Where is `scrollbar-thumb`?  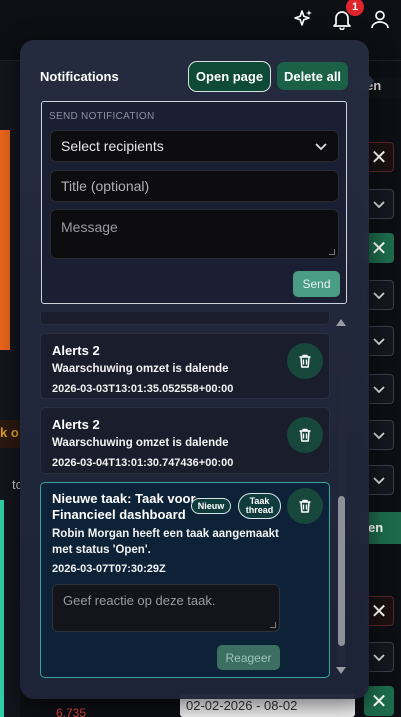
scrollbar-thumb is located at coordinates (341, 571).